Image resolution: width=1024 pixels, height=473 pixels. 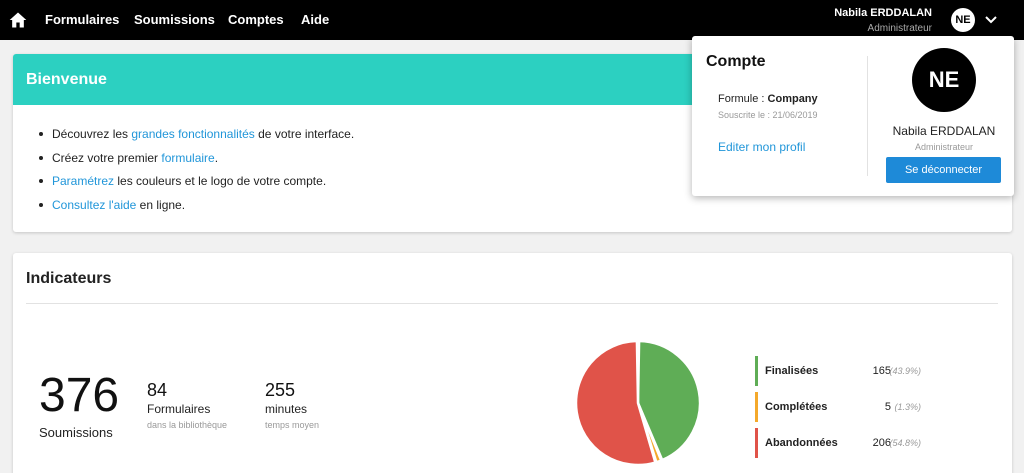 What do you see at coordinates (887, 407) in the screenshot?
I see `legend-value: 5` at bounding box center [887, 407].